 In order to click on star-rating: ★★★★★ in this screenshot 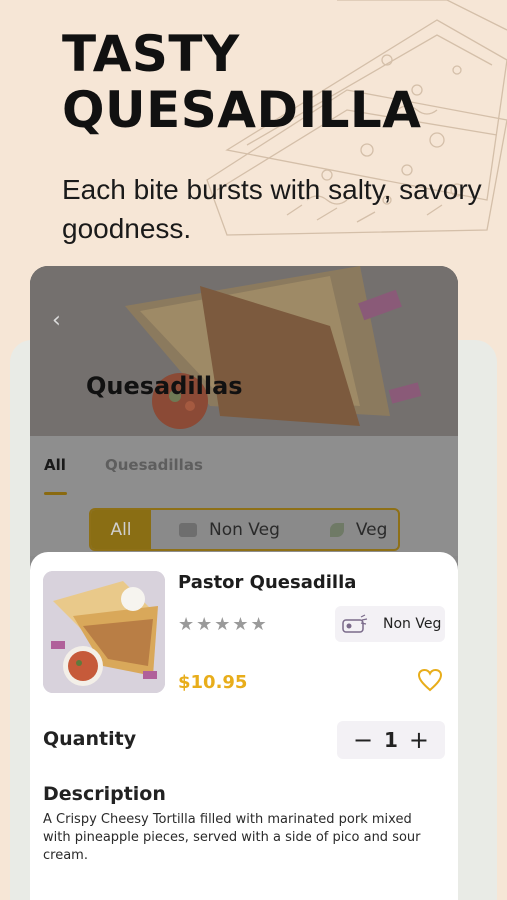, I will do `click(223, 624)`.